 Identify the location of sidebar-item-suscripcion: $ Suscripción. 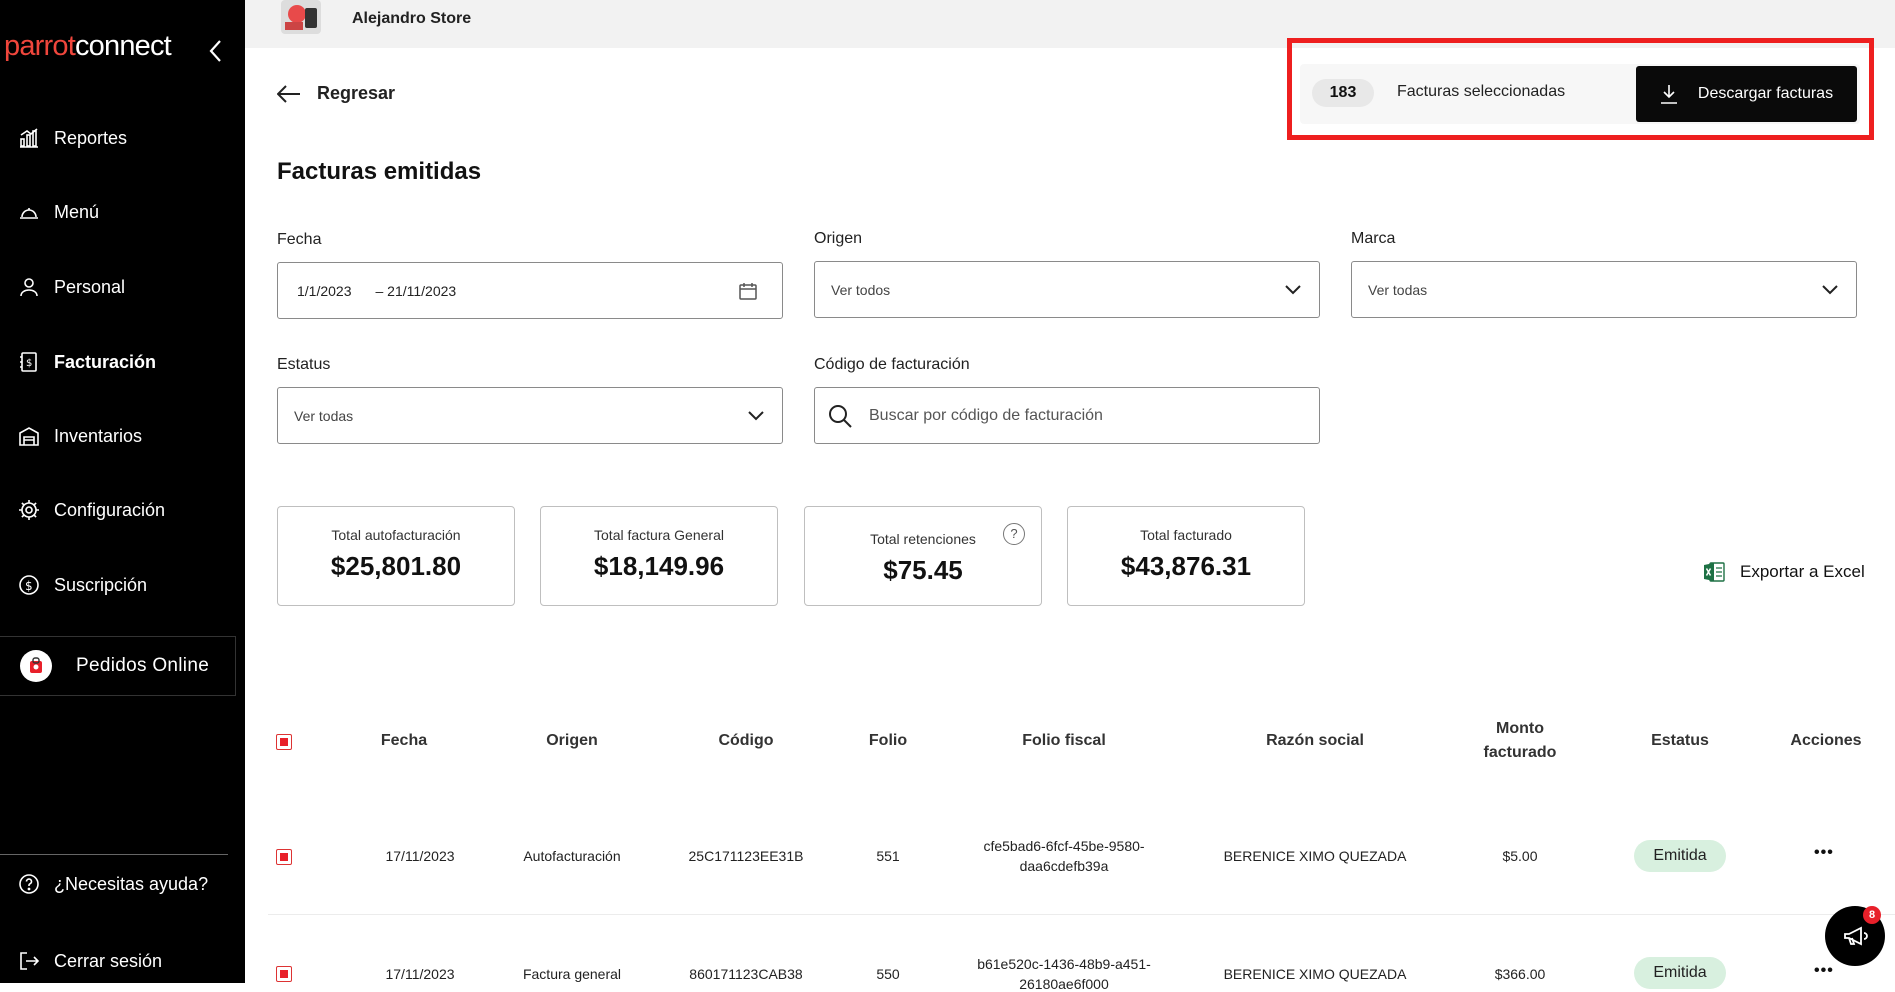
(122, 585).